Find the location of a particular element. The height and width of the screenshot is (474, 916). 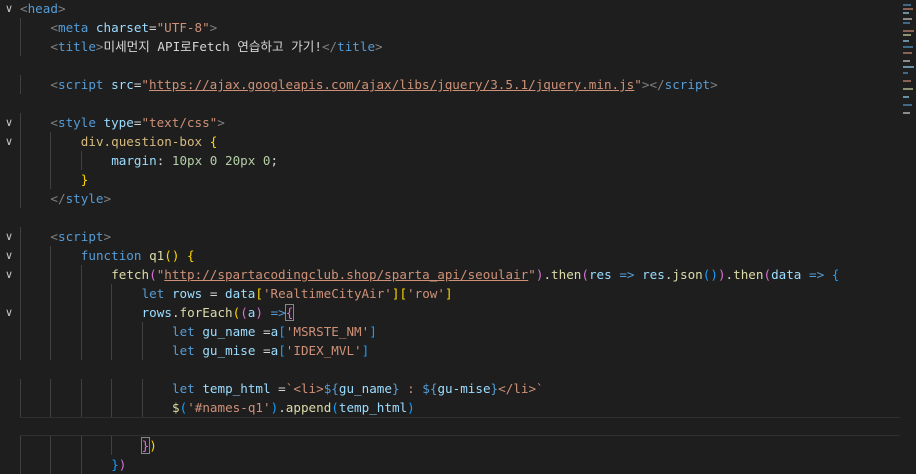

code-token: res is located at coordinates (653, 274).